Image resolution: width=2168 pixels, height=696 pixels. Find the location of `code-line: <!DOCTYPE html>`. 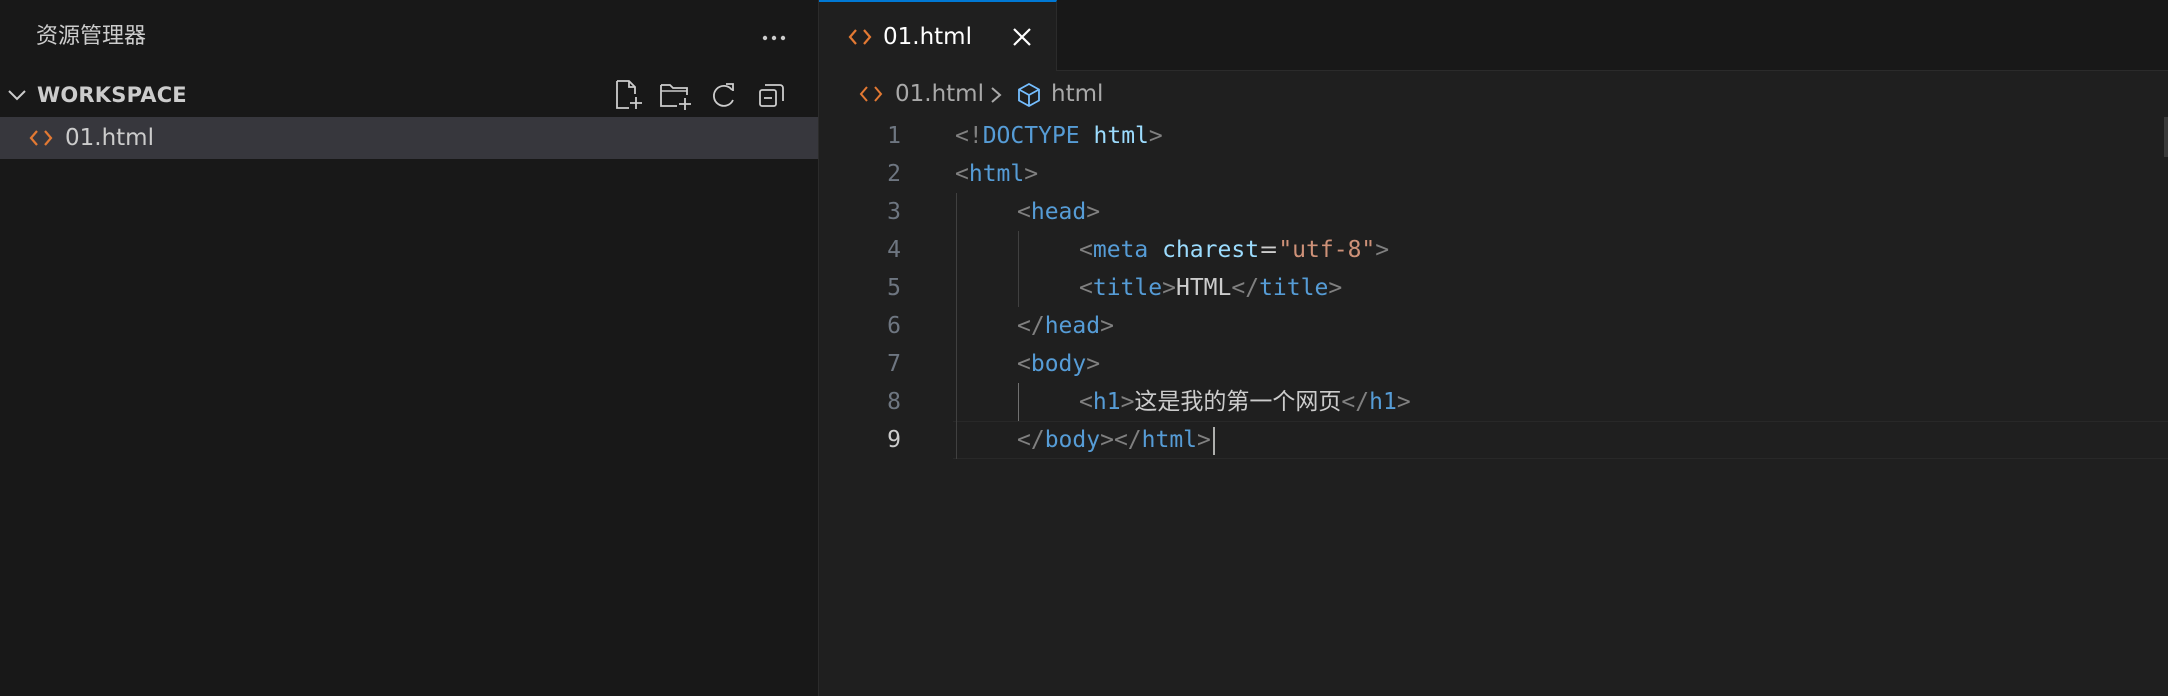

code-line: <!DOCTYPE html> is located at coordinates (1059, 136).